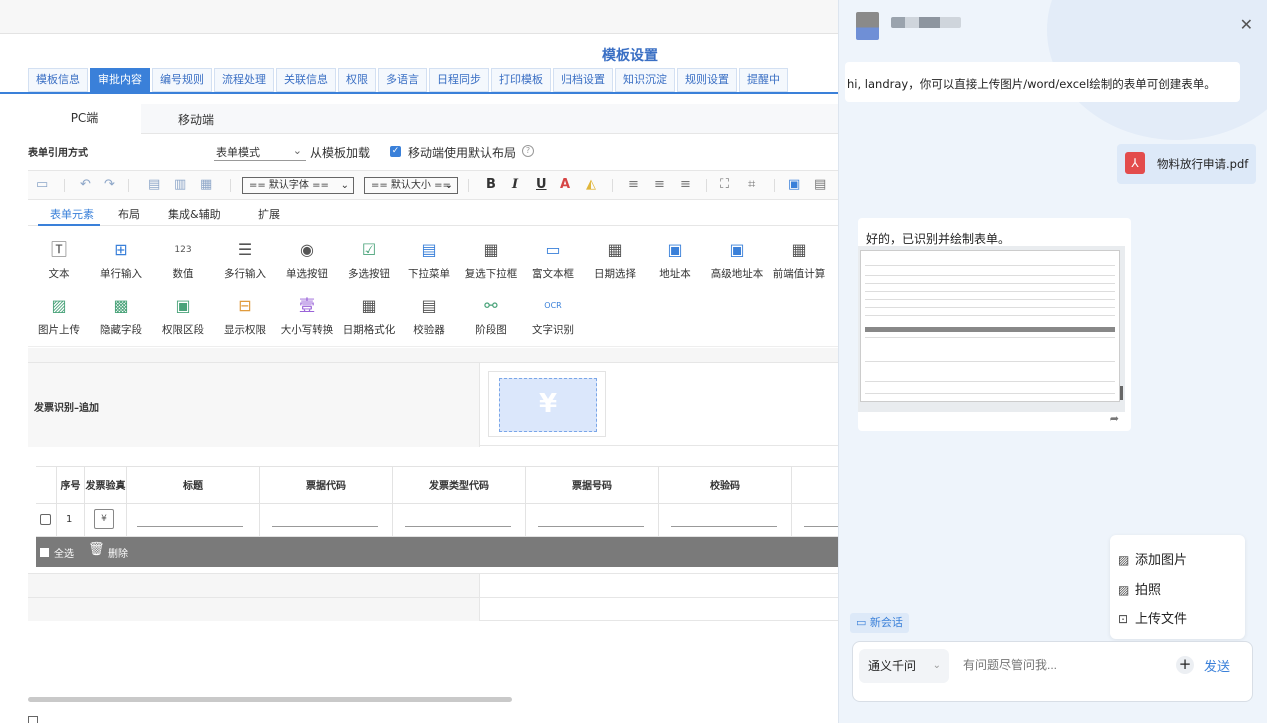 The image size is (1267, 723). Describe the element at coordinates (1185, 665) in the screenshot. I see `plus-icon: +` at that location.